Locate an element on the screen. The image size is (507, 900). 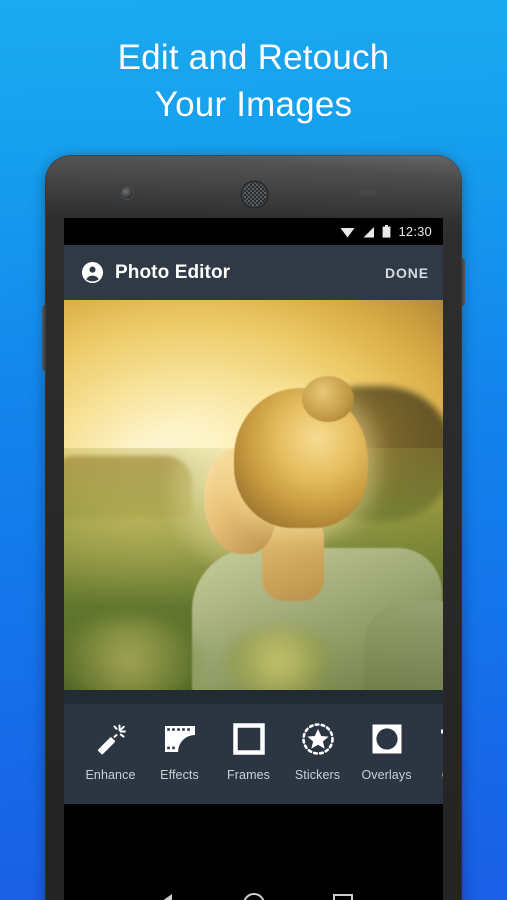
page-title: Photo Editor is located at coordinates (173, 272).